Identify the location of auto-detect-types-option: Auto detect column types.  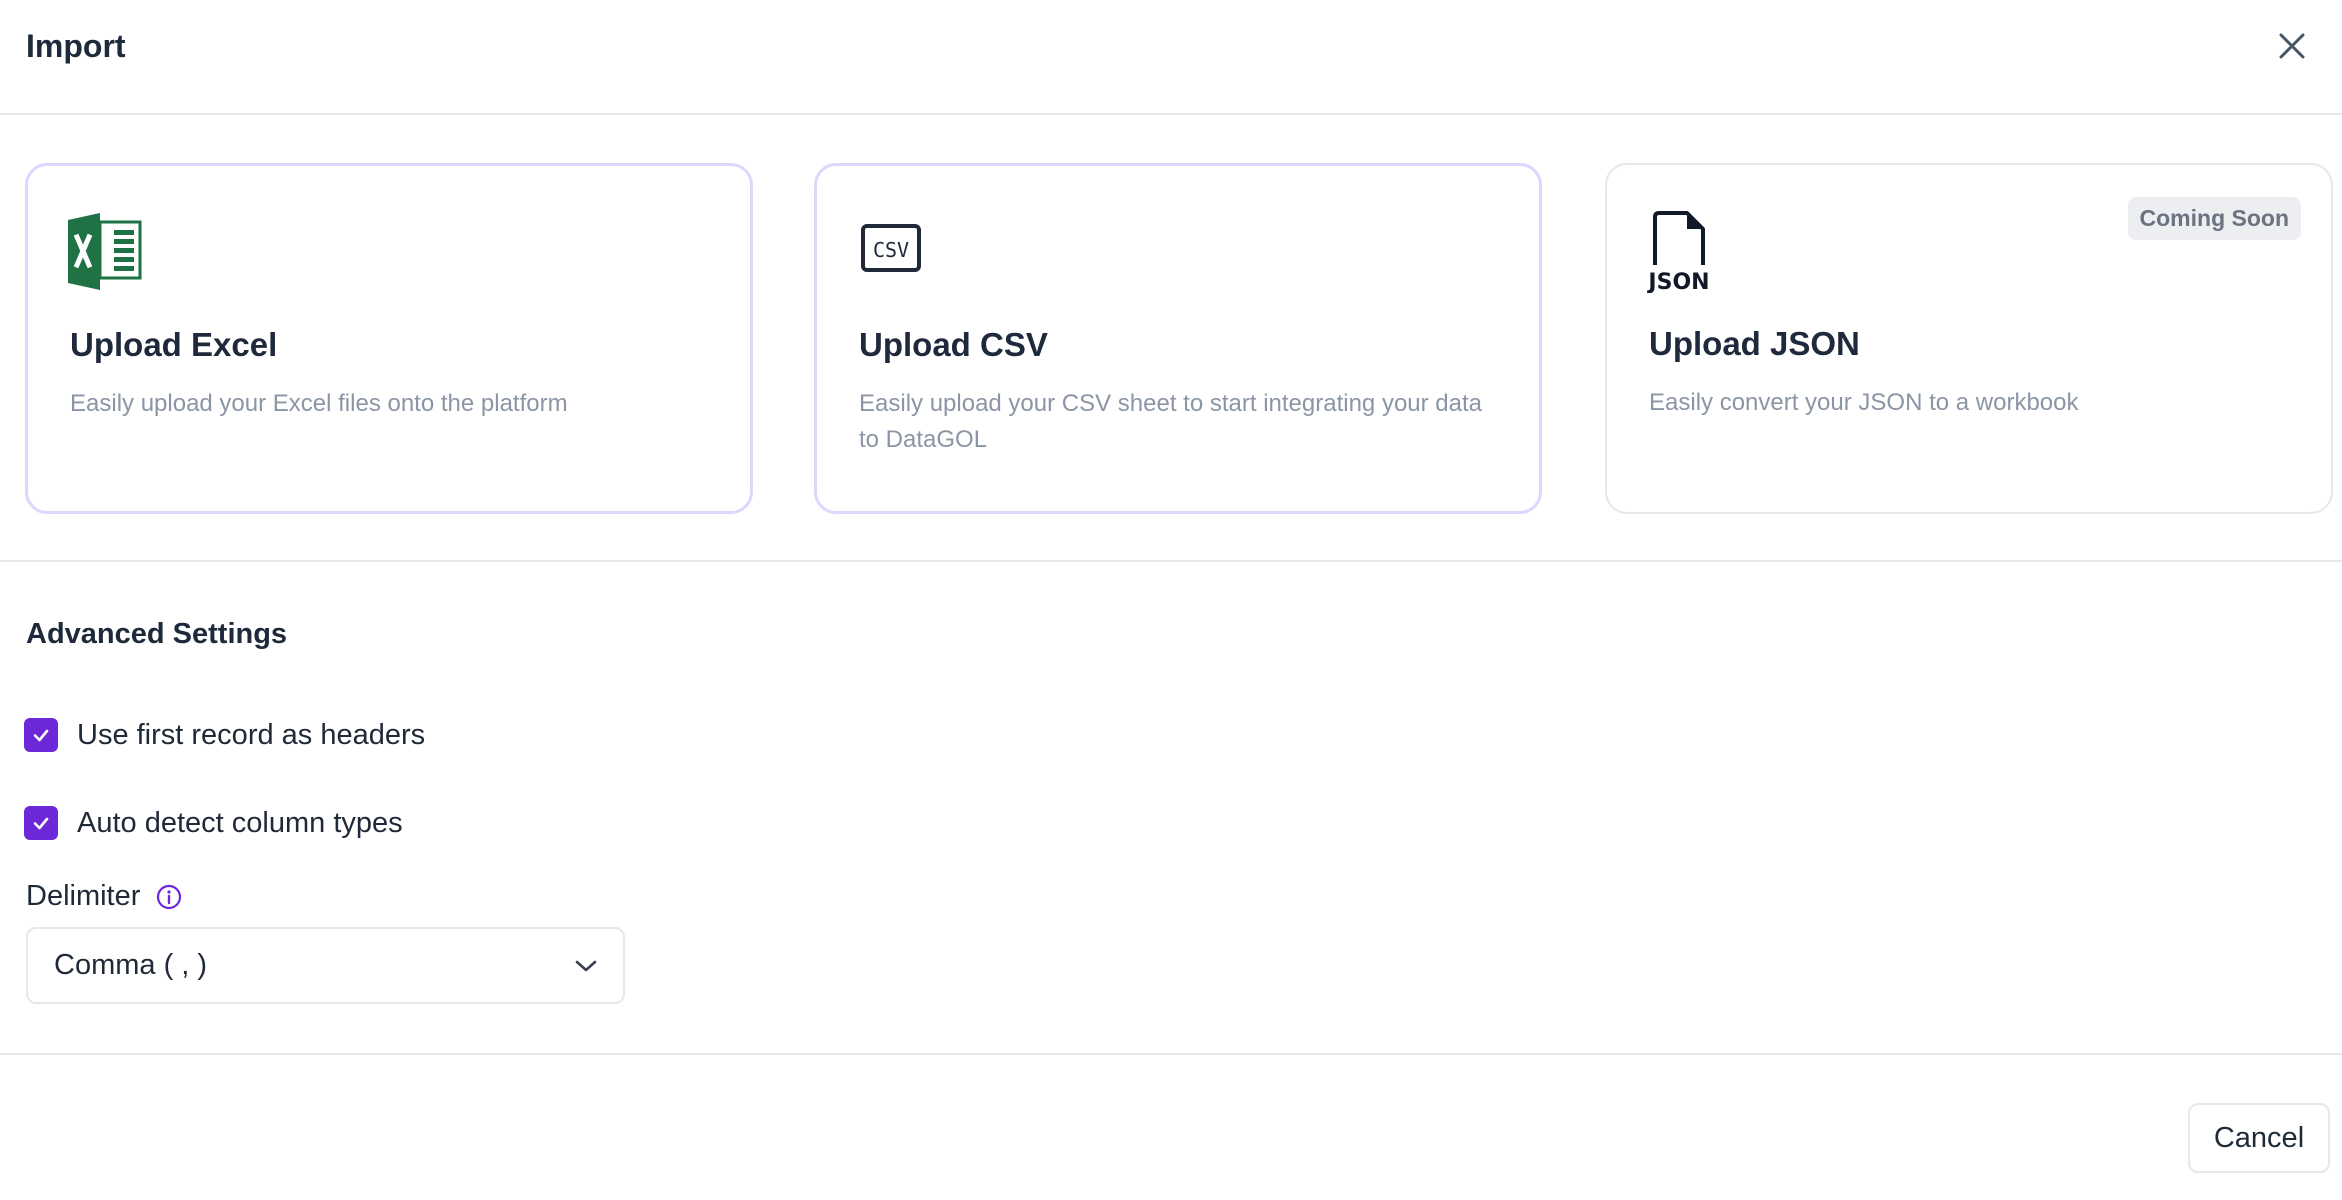
(213, 823).